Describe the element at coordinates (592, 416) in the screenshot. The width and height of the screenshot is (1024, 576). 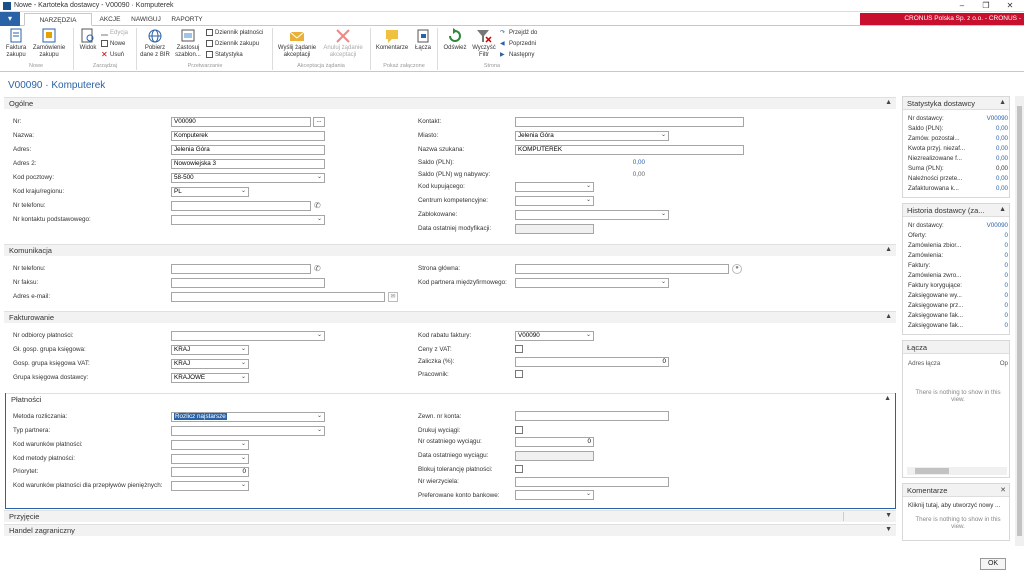
I see `zewn-nr-konta-input` at that location.